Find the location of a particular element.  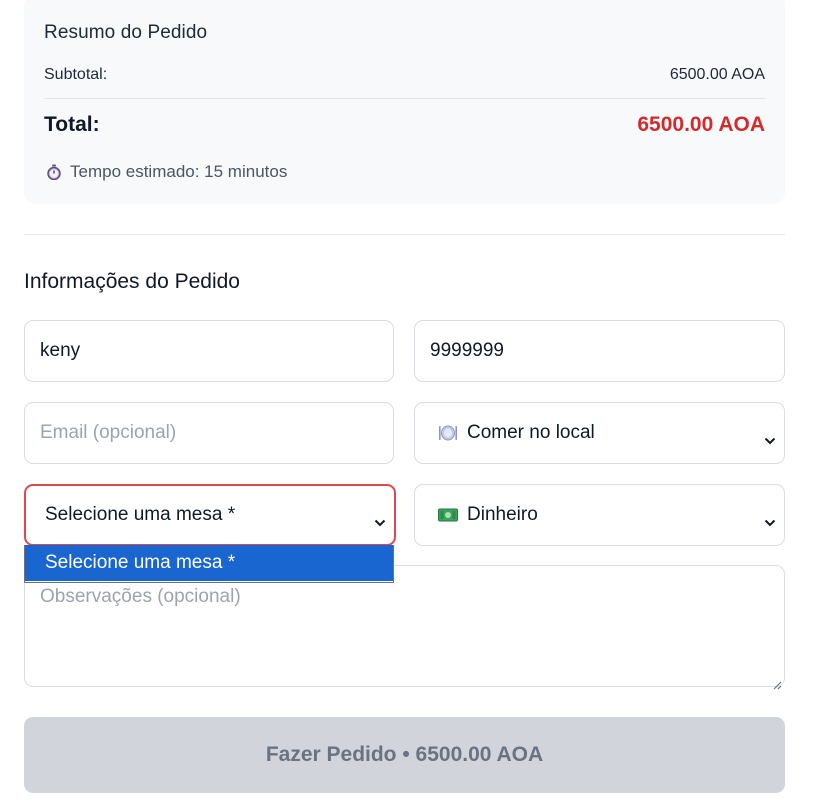

order-type-select: Comer no local is located at coordinates (599, 433).